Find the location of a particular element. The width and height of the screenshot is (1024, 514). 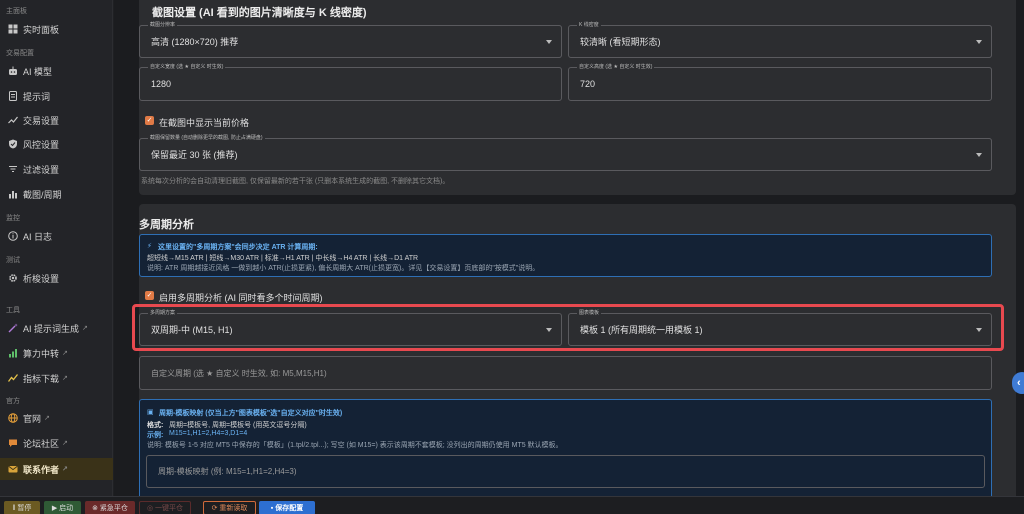

sidebar-item-forum: 论坛社区 ↗ is located at coordinates (56, 443).